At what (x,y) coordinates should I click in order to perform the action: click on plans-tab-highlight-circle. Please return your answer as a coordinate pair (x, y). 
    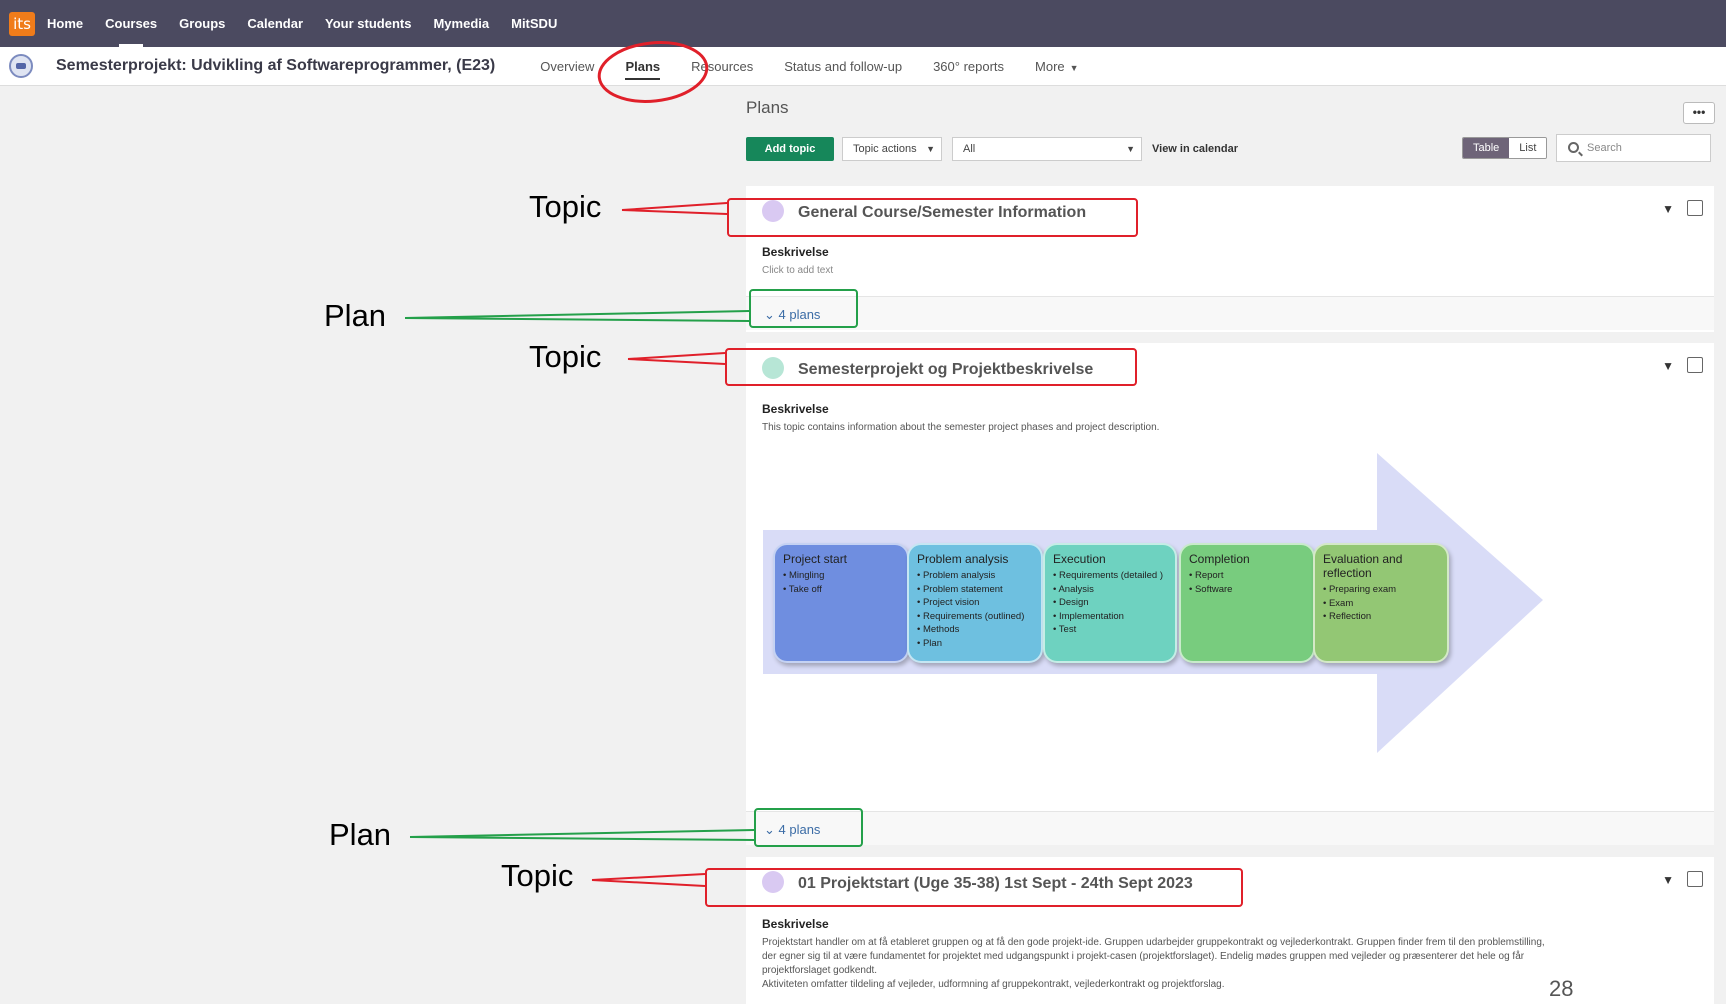
    Looking at the image, I should click on (653, 72).